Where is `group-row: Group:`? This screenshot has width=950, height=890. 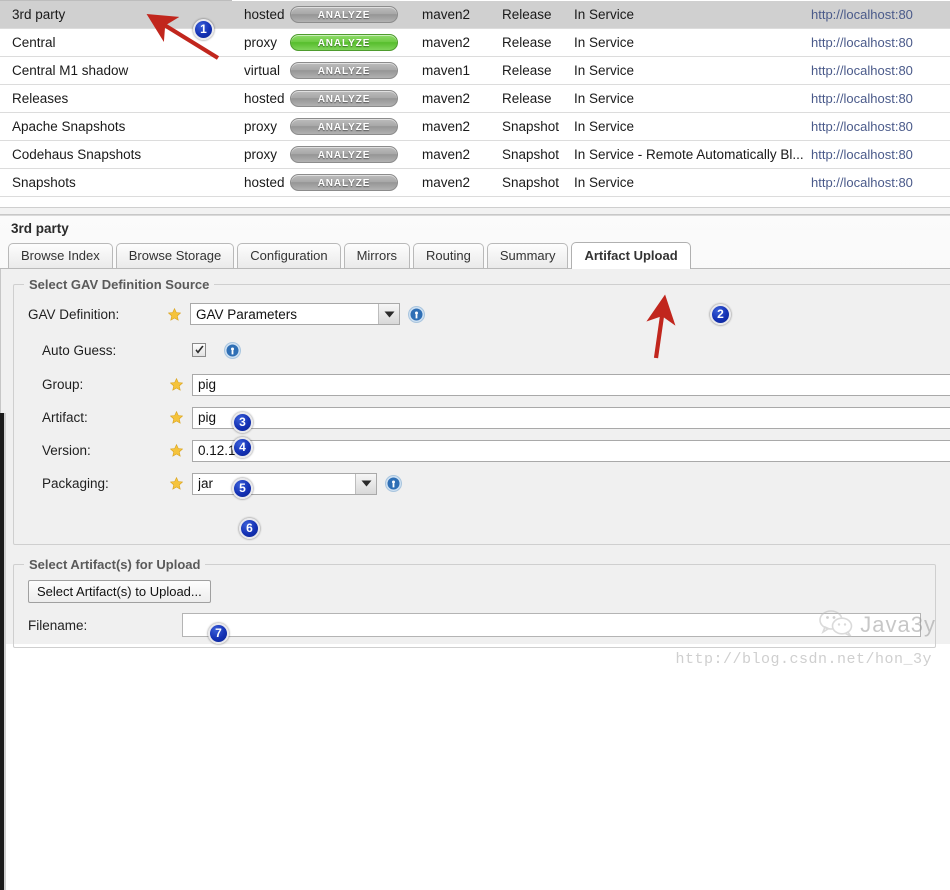 group-row: Group: is located at coordinates (482, 384).